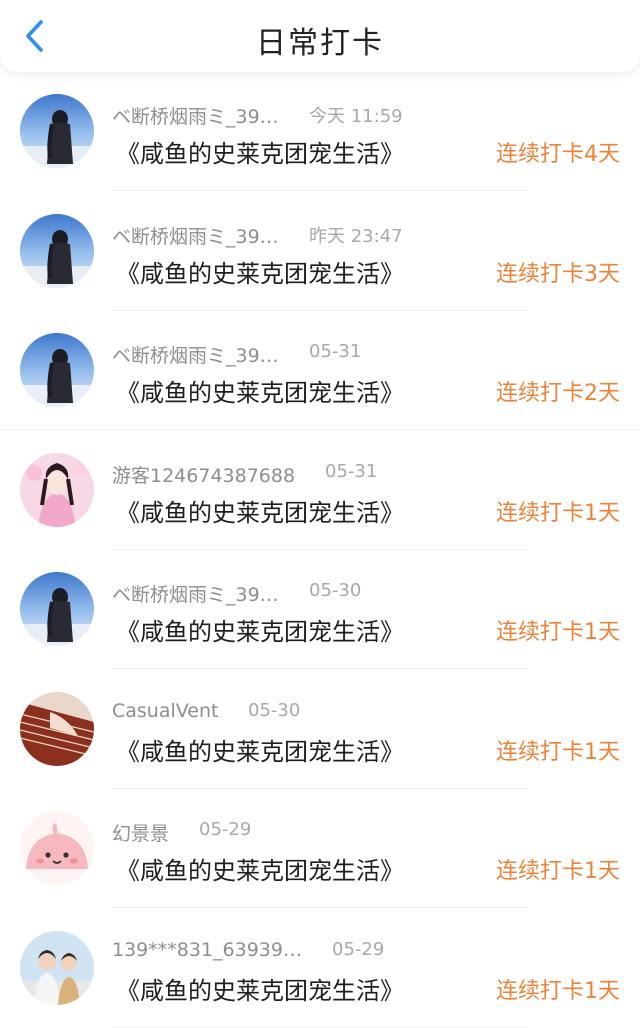 This screenshot has height=1028, width=640. What do you see at coordinates (203, 474) in the screenshot?
I see `user-name: 游客124674387688` at bounding box center [203, 474].